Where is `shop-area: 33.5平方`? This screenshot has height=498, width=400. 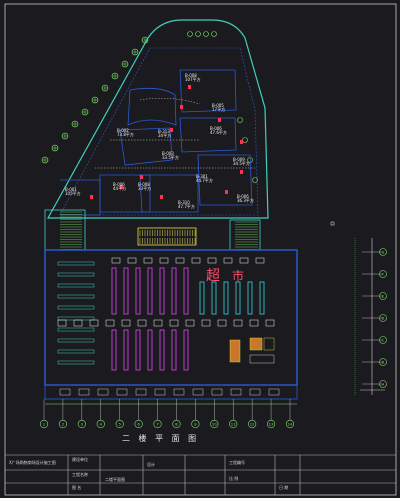
shop-area: 33.5平方 is located at coordinates (170, 157).